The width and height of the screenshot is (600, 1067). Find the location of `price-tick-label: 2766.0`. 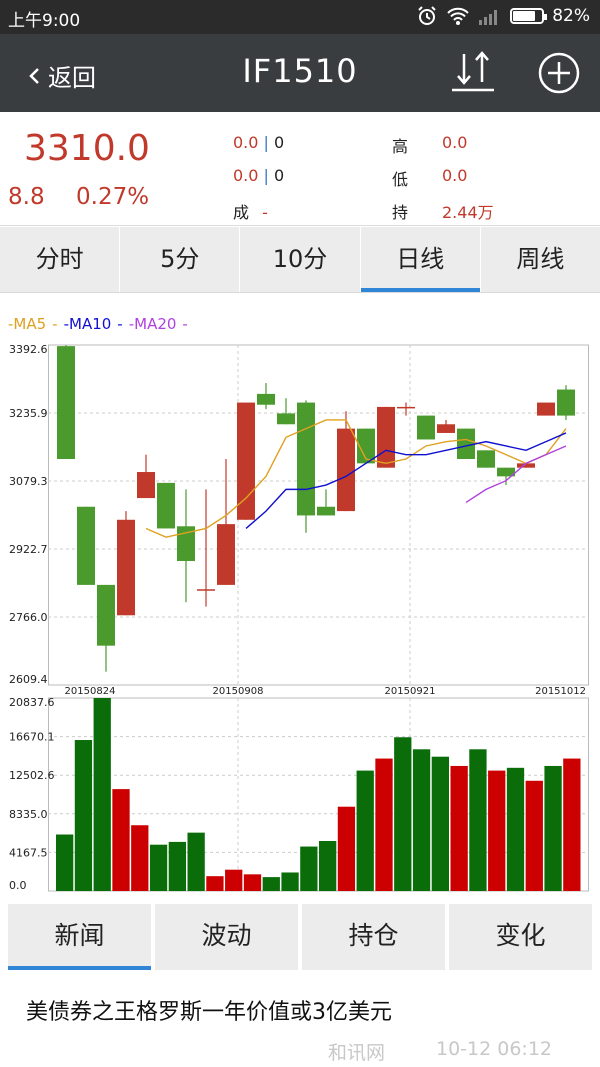

price-tick-label: 2766.0 is located at coordinates (28, 617).